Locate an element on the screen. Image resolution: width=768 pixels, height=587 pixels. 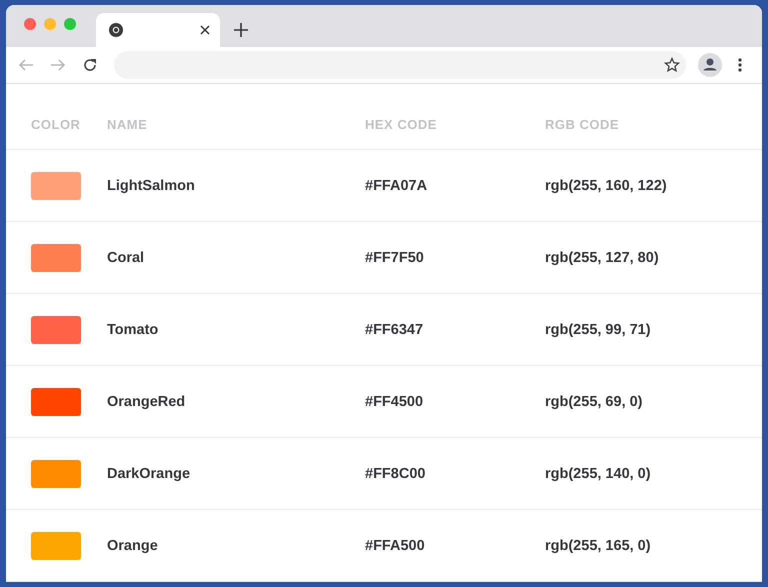
hex-code: #FFA500 is located at coordinates (395, 546).